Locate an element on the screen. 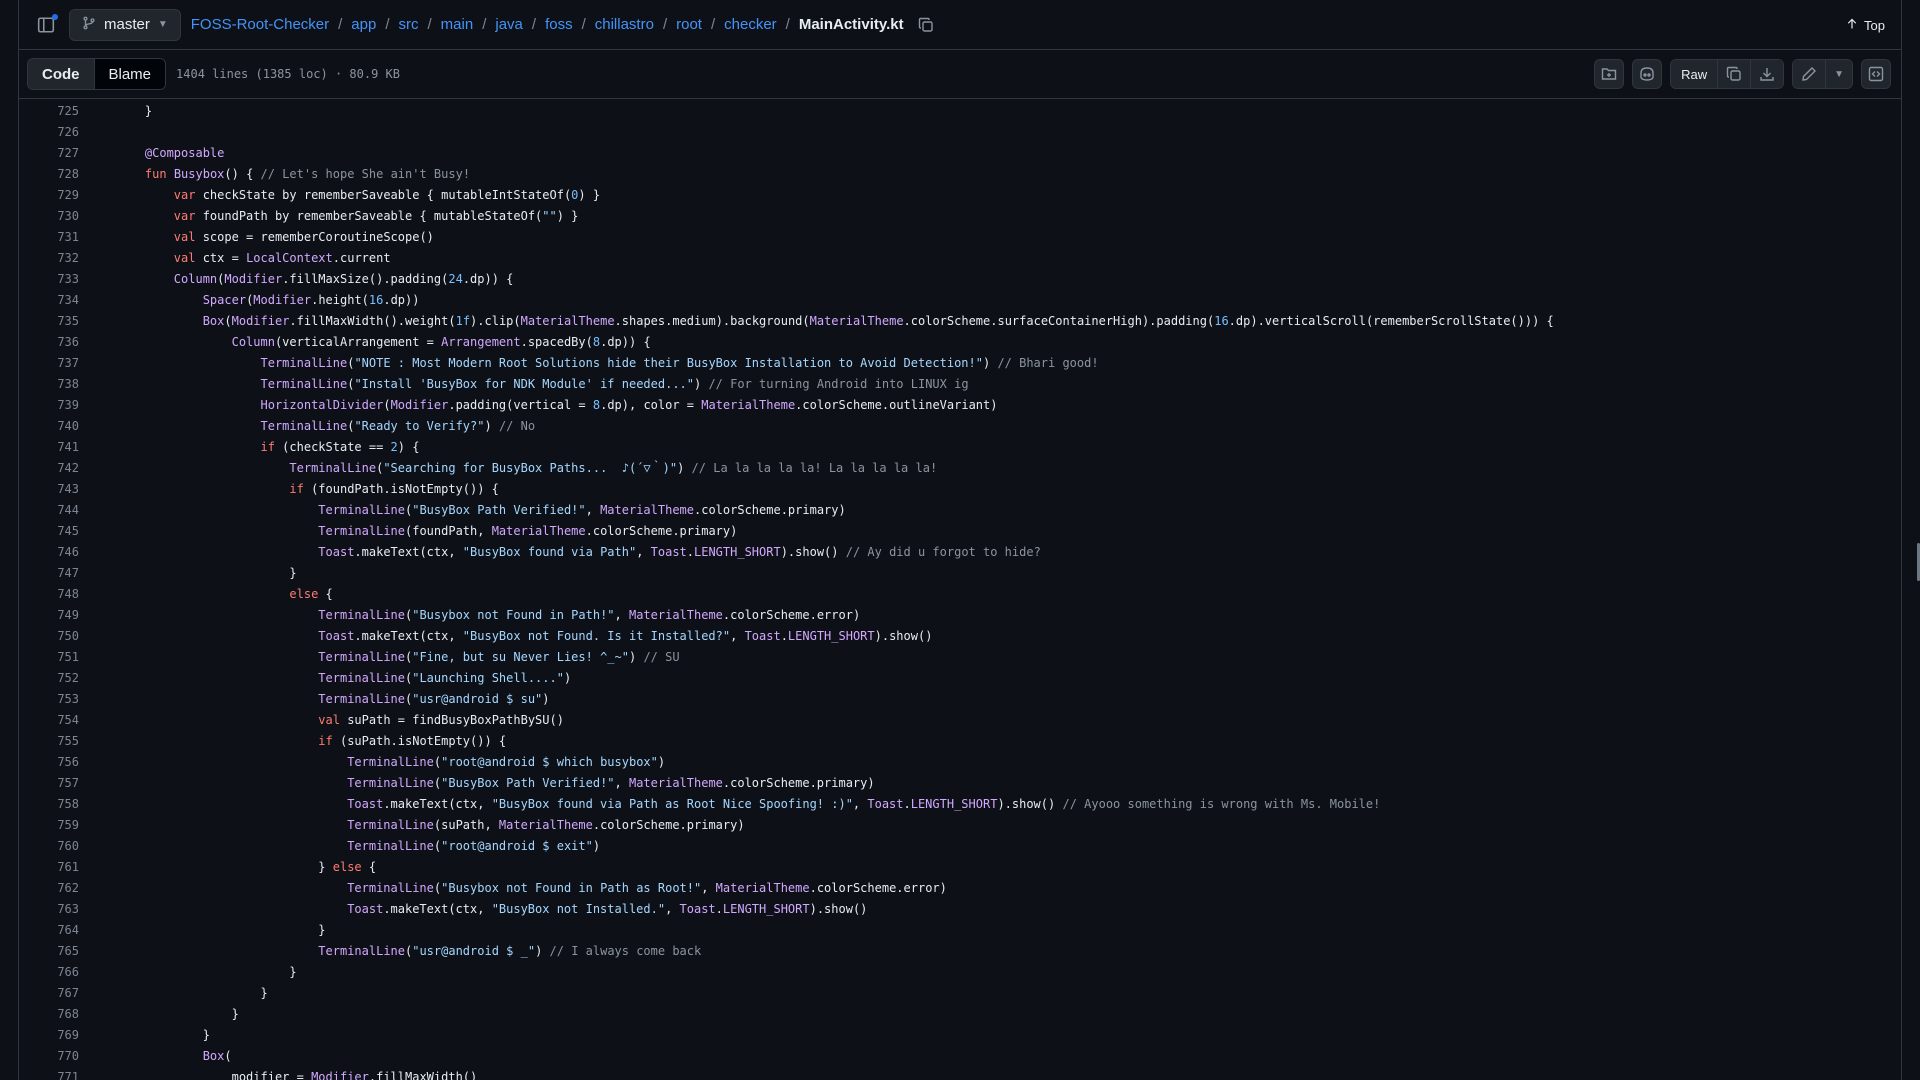 The width and height of the screenshot is (1920, 1080). tab-code: Code is located at coordinates (61, 74).